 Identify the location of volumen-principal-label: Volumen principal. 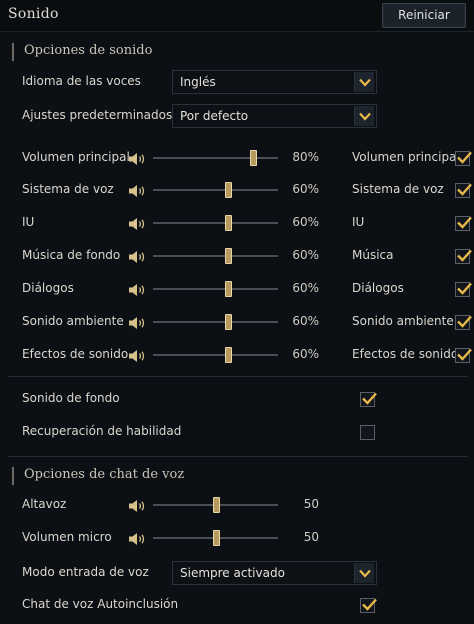
(76, 157).